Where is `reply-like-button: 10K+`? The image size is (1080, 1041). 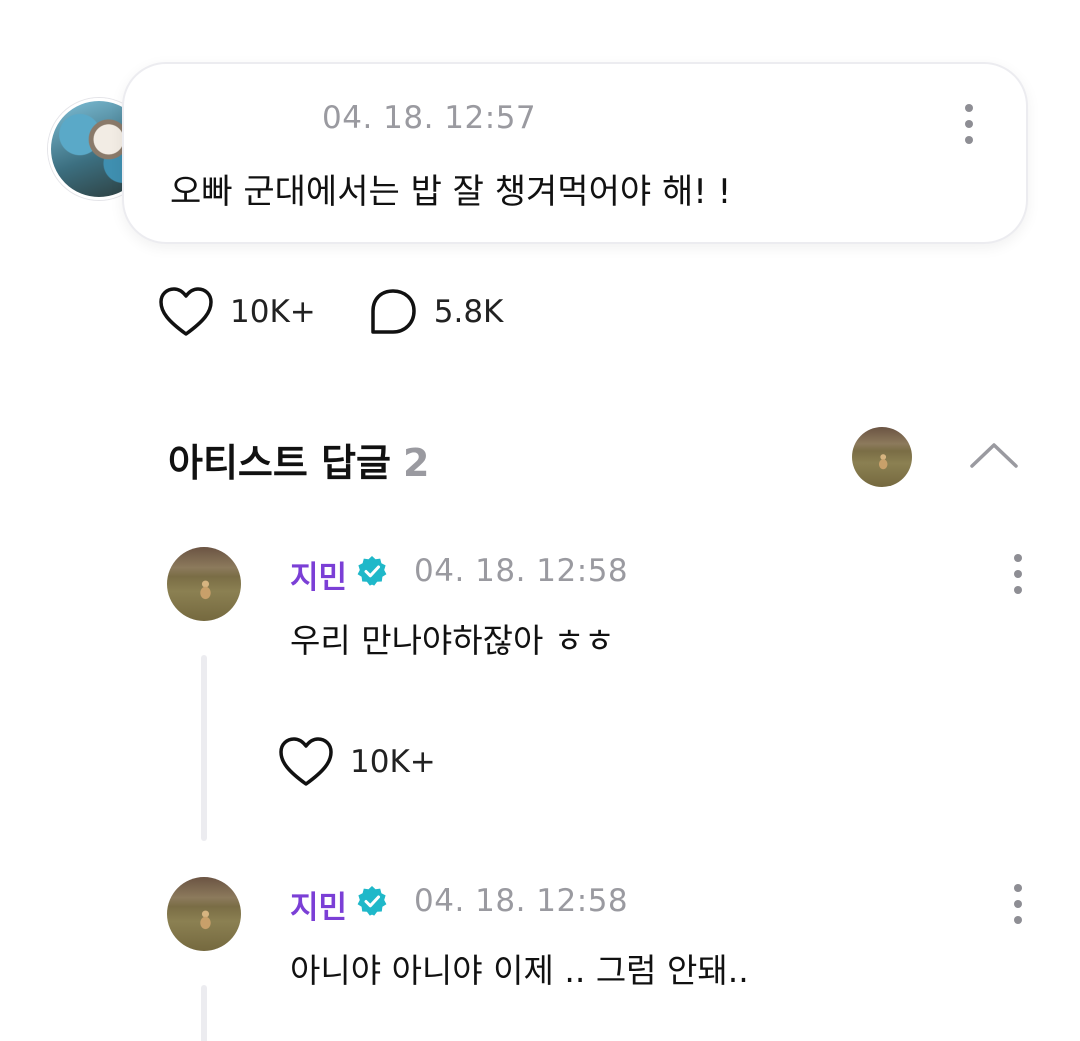
reply-like-button: 10K+ is located at coordinates (357, 762).